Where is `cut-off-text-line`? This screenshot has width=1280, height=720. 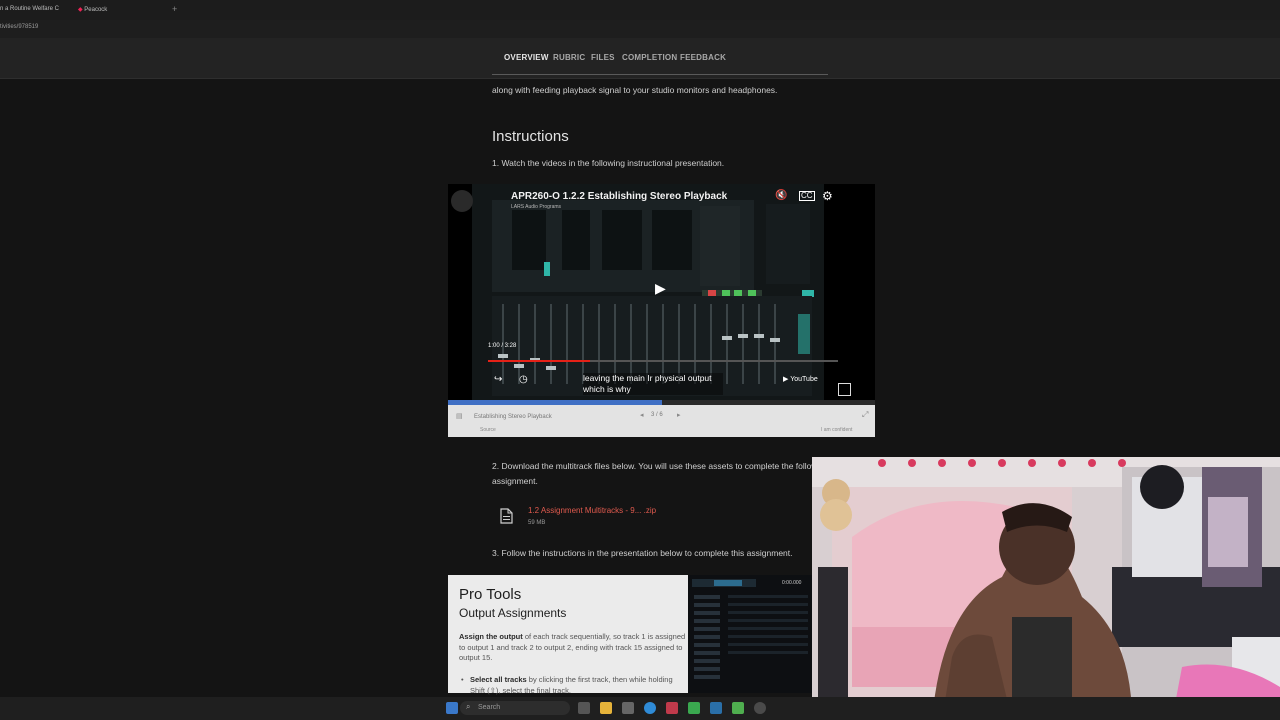
cut-off-text-line is located at coordinates (660, 75).